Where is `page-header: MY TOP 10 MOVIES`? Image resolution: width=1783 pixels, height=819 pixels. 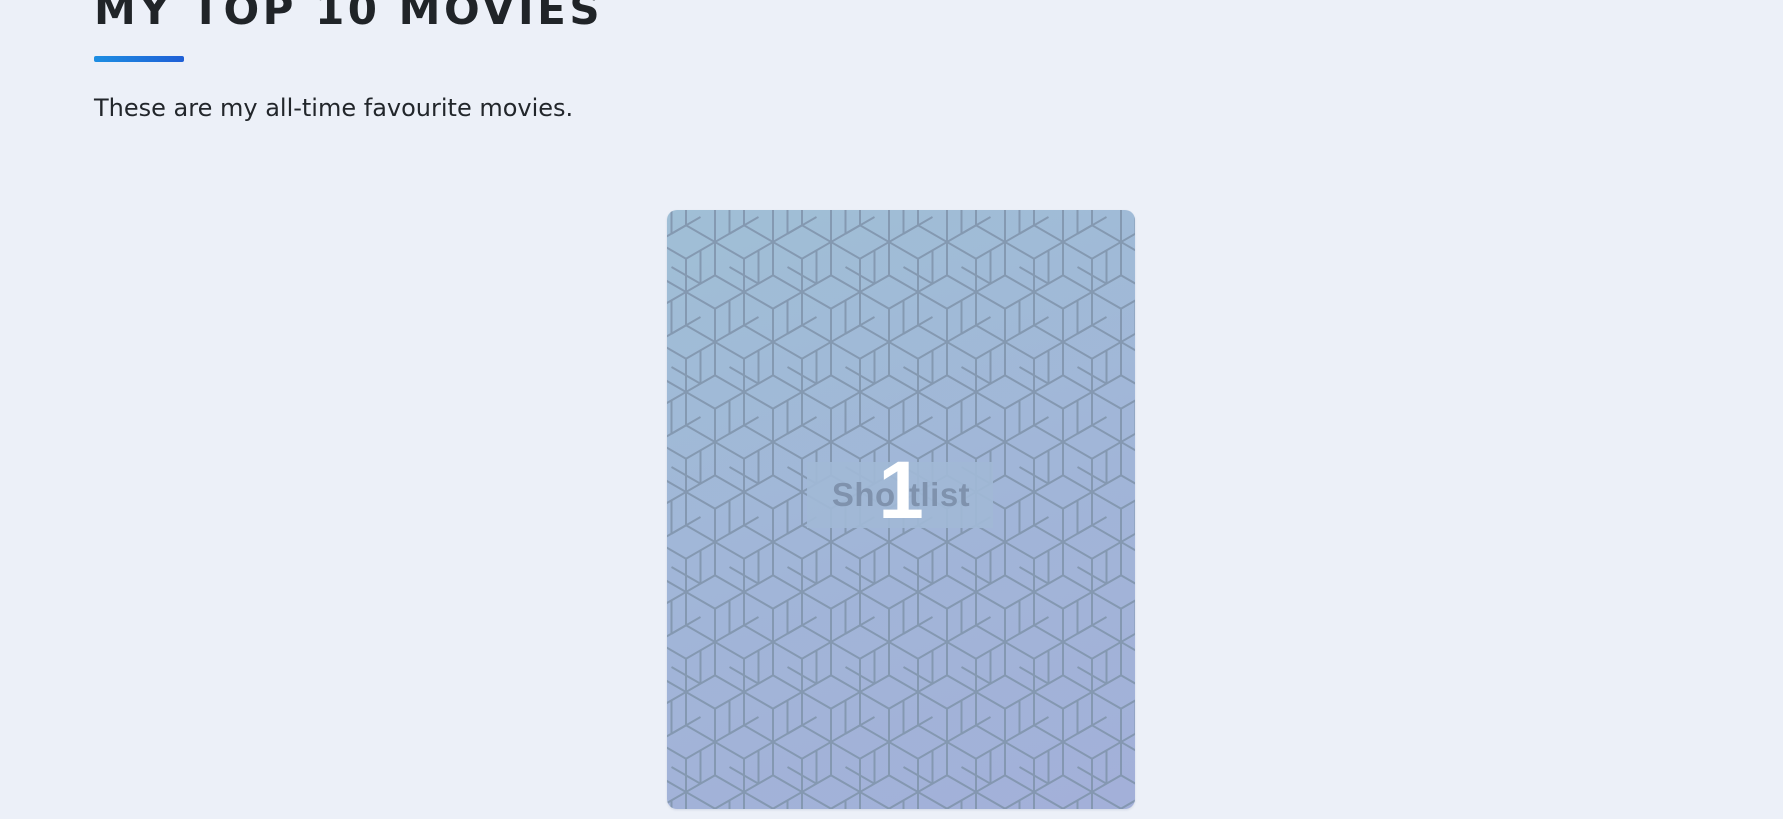
page-header: MY TOP 10 MOVIES is located at coordinates (348, 18).